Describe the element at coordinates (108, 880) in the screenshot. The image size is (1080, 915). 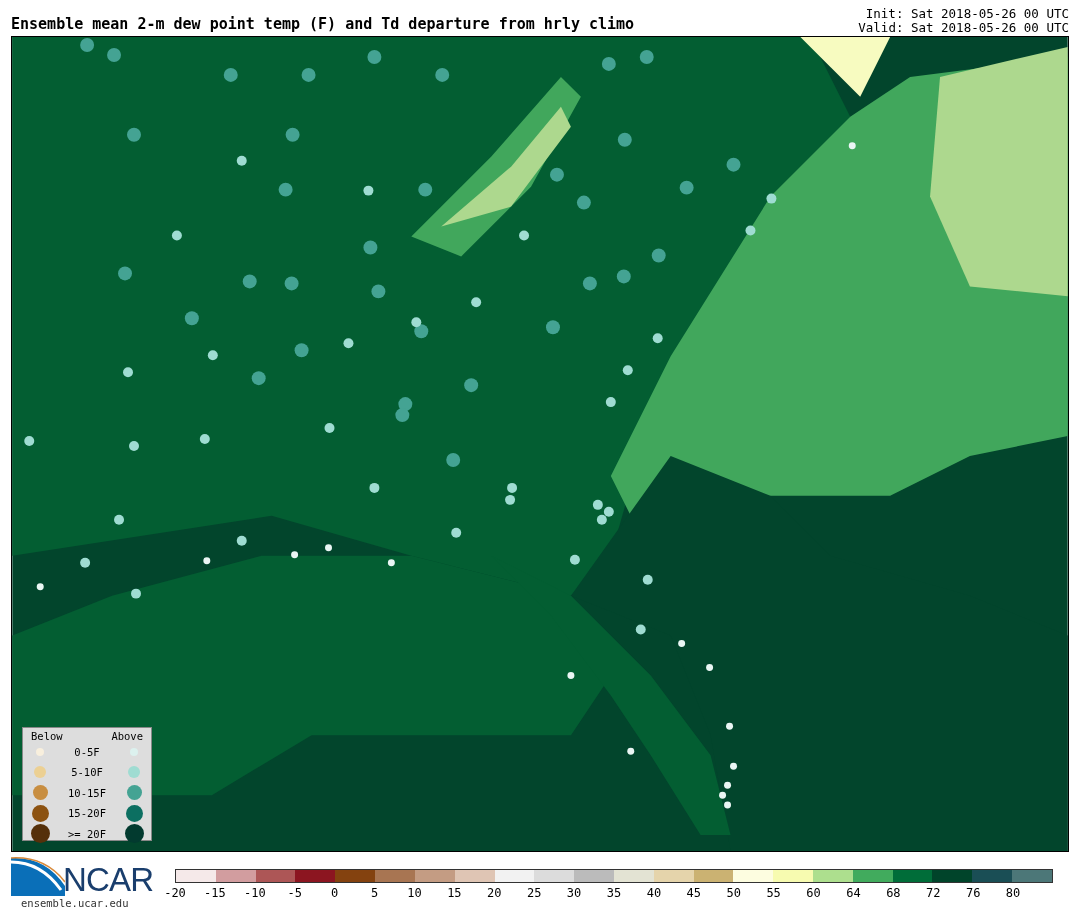
I see `logo-text: NCAR` at that location.